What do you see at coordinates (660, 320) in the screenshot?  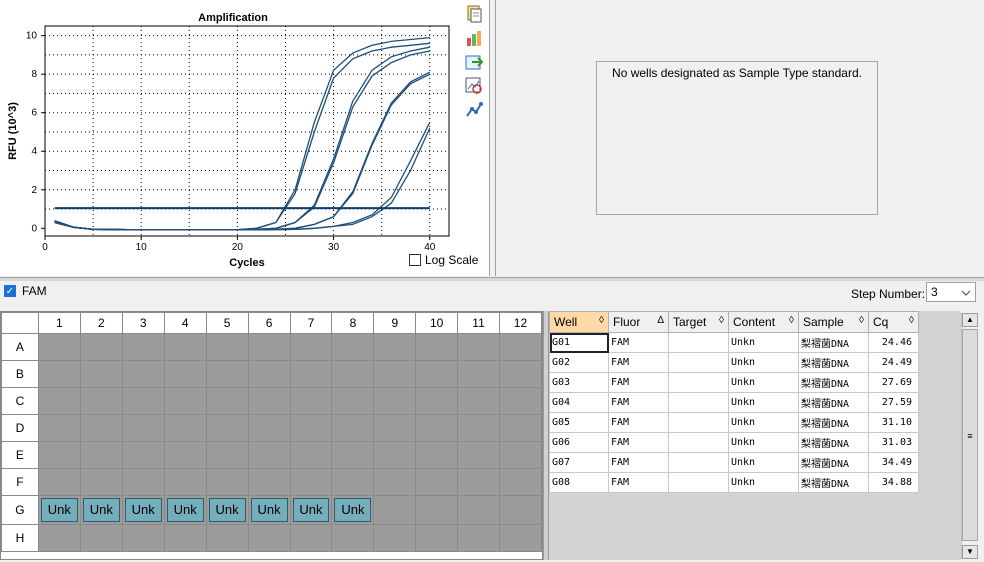 I see `sort-icon: Δ` at bounding box center [660, 320].